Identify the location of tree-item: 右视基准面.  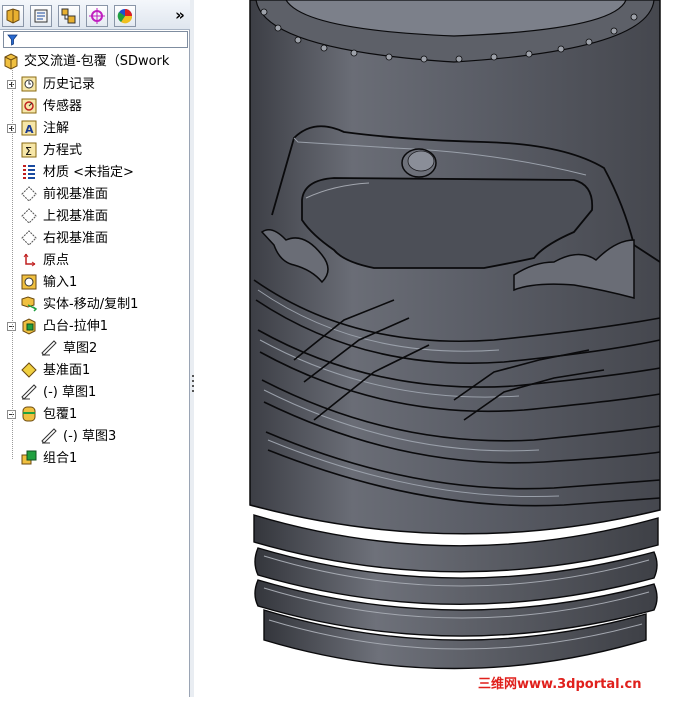
(94, 239).